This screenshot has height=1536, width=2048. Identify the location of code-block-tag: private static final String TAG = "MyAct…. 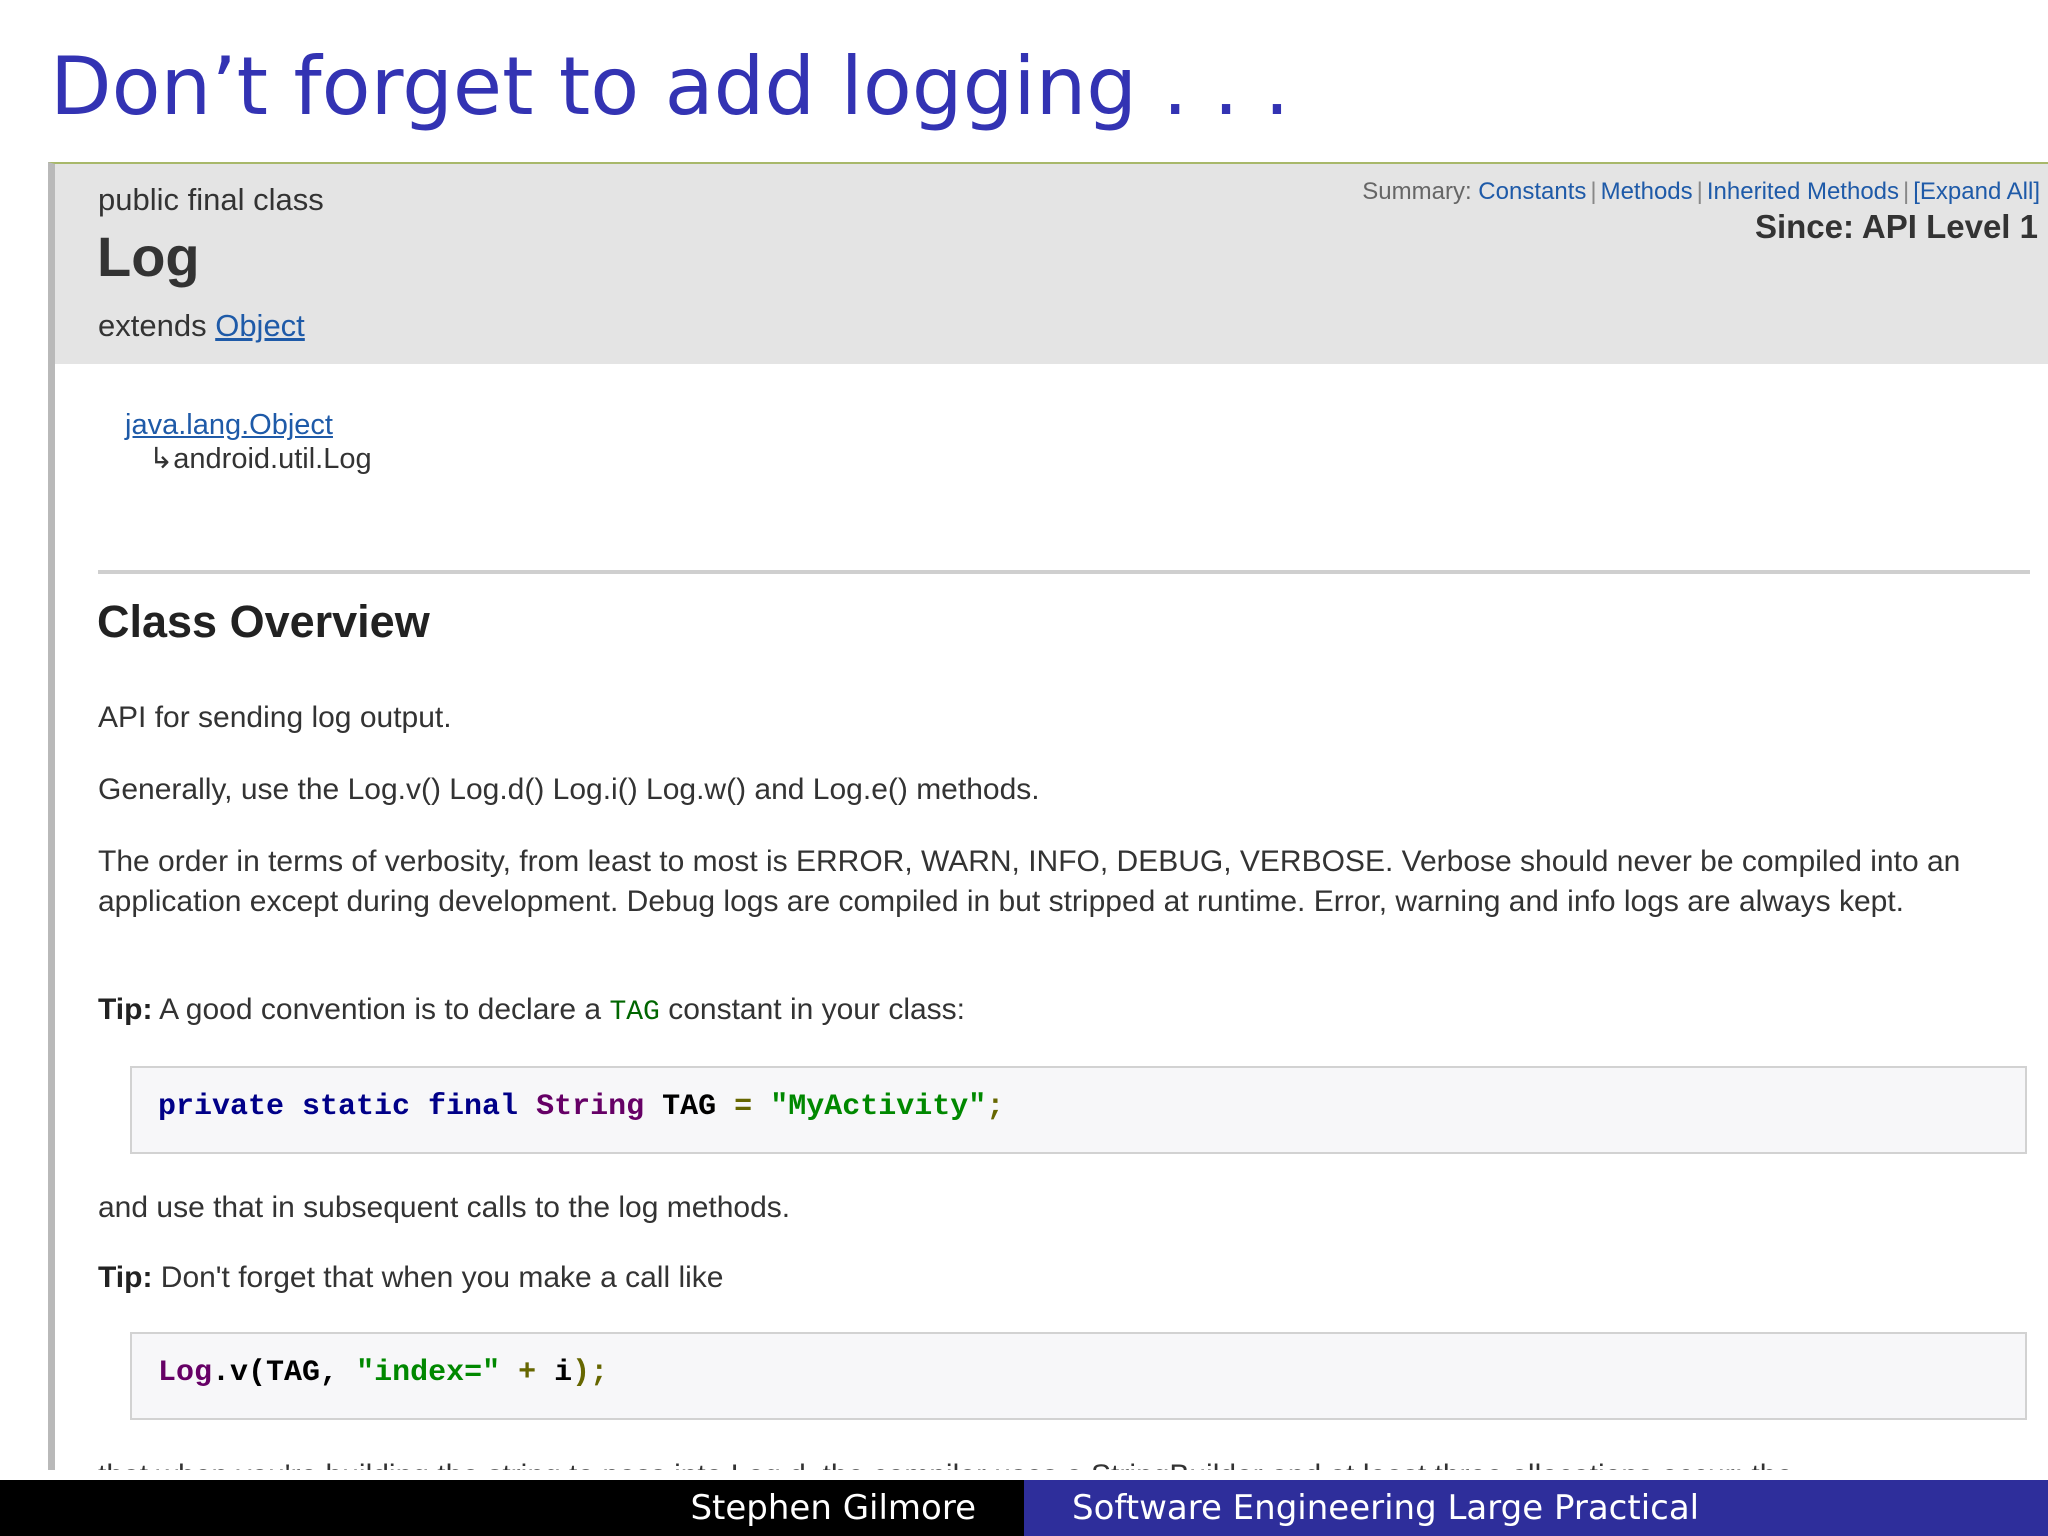
(1078, 1110).